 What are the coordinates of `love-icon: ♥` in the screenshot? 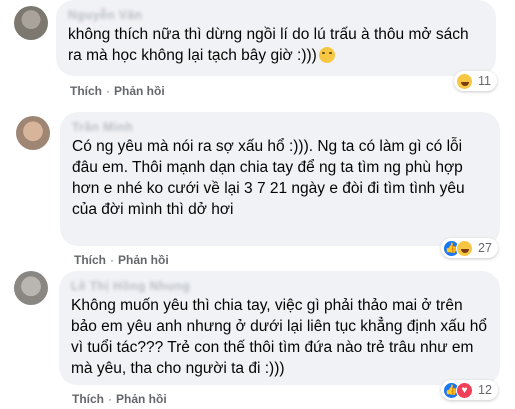 It's located at (464, 390).